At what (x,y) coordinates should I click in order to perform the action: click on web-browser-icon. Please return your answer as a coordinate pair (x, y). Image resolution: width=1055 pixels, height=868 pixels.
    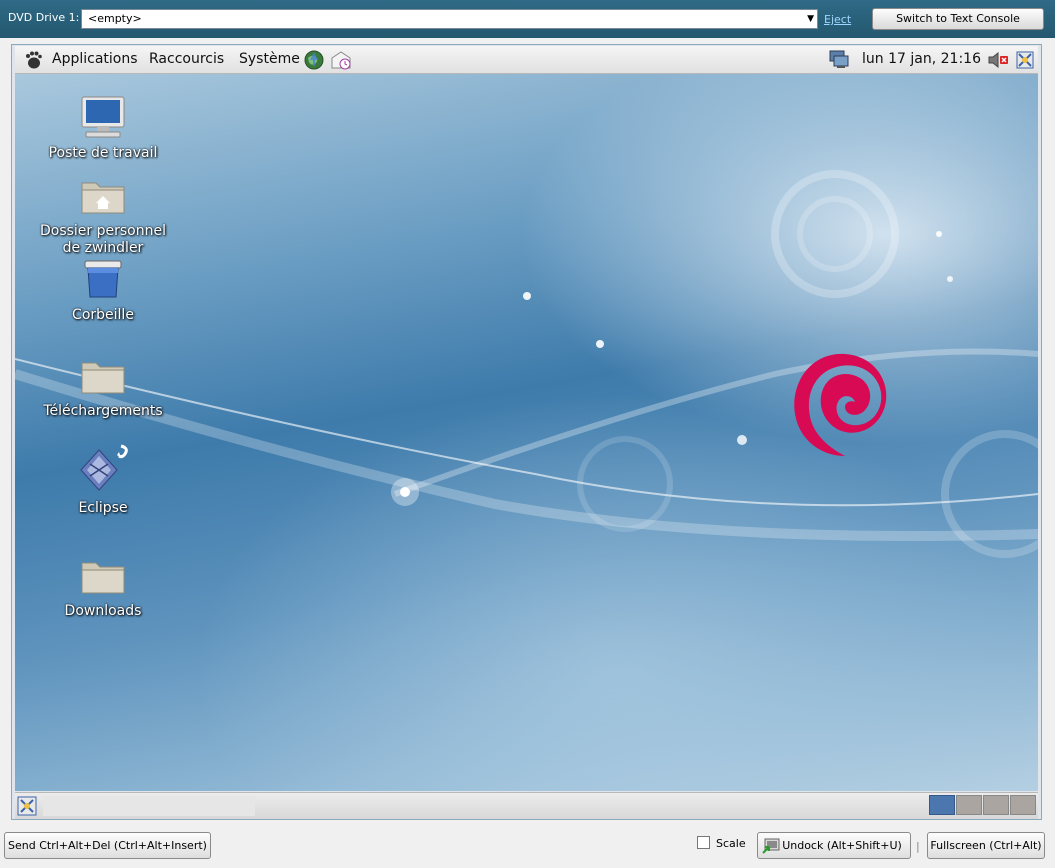
    Looking at the image, I should click on (314, 60).